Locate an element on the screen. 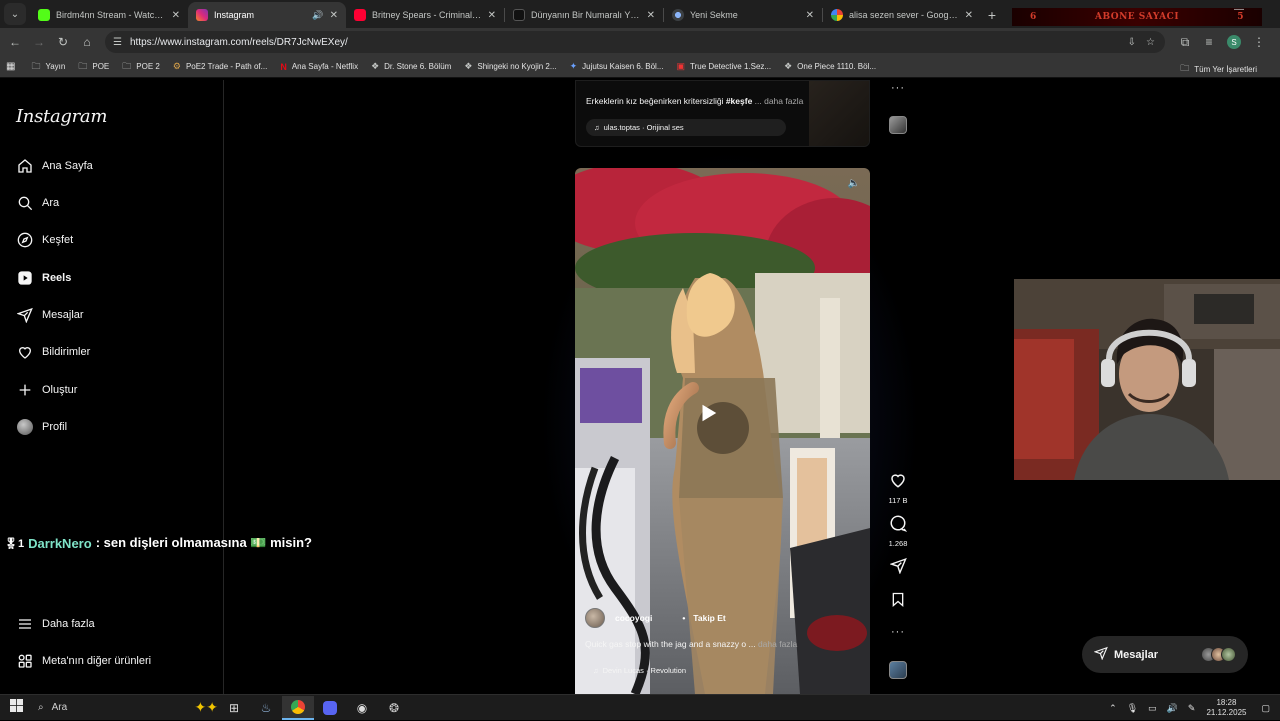 The height and width of the screenshot is (721, 1280). volume-icon: 🔊 is located at coordinates (1172, 708).